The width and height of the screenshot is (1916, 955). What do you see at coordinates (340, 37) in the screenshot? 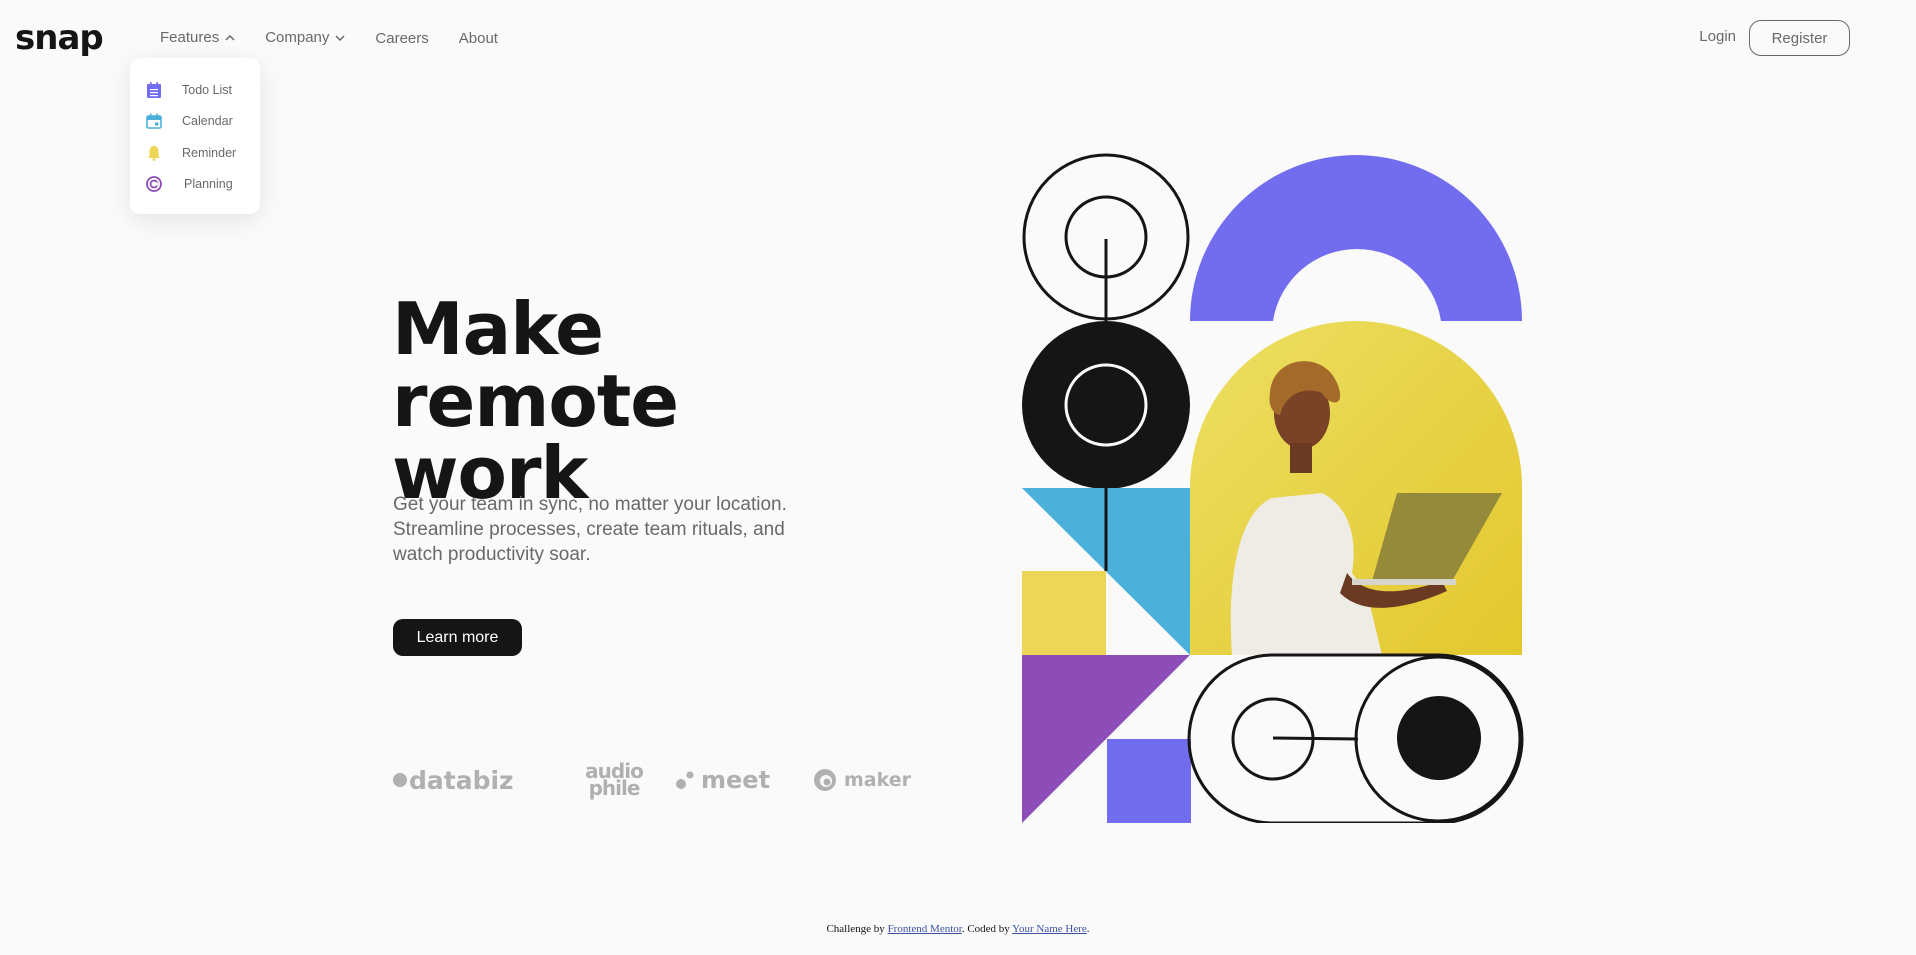
I see `chevron-down-icon` at bounding box center [340, 37].